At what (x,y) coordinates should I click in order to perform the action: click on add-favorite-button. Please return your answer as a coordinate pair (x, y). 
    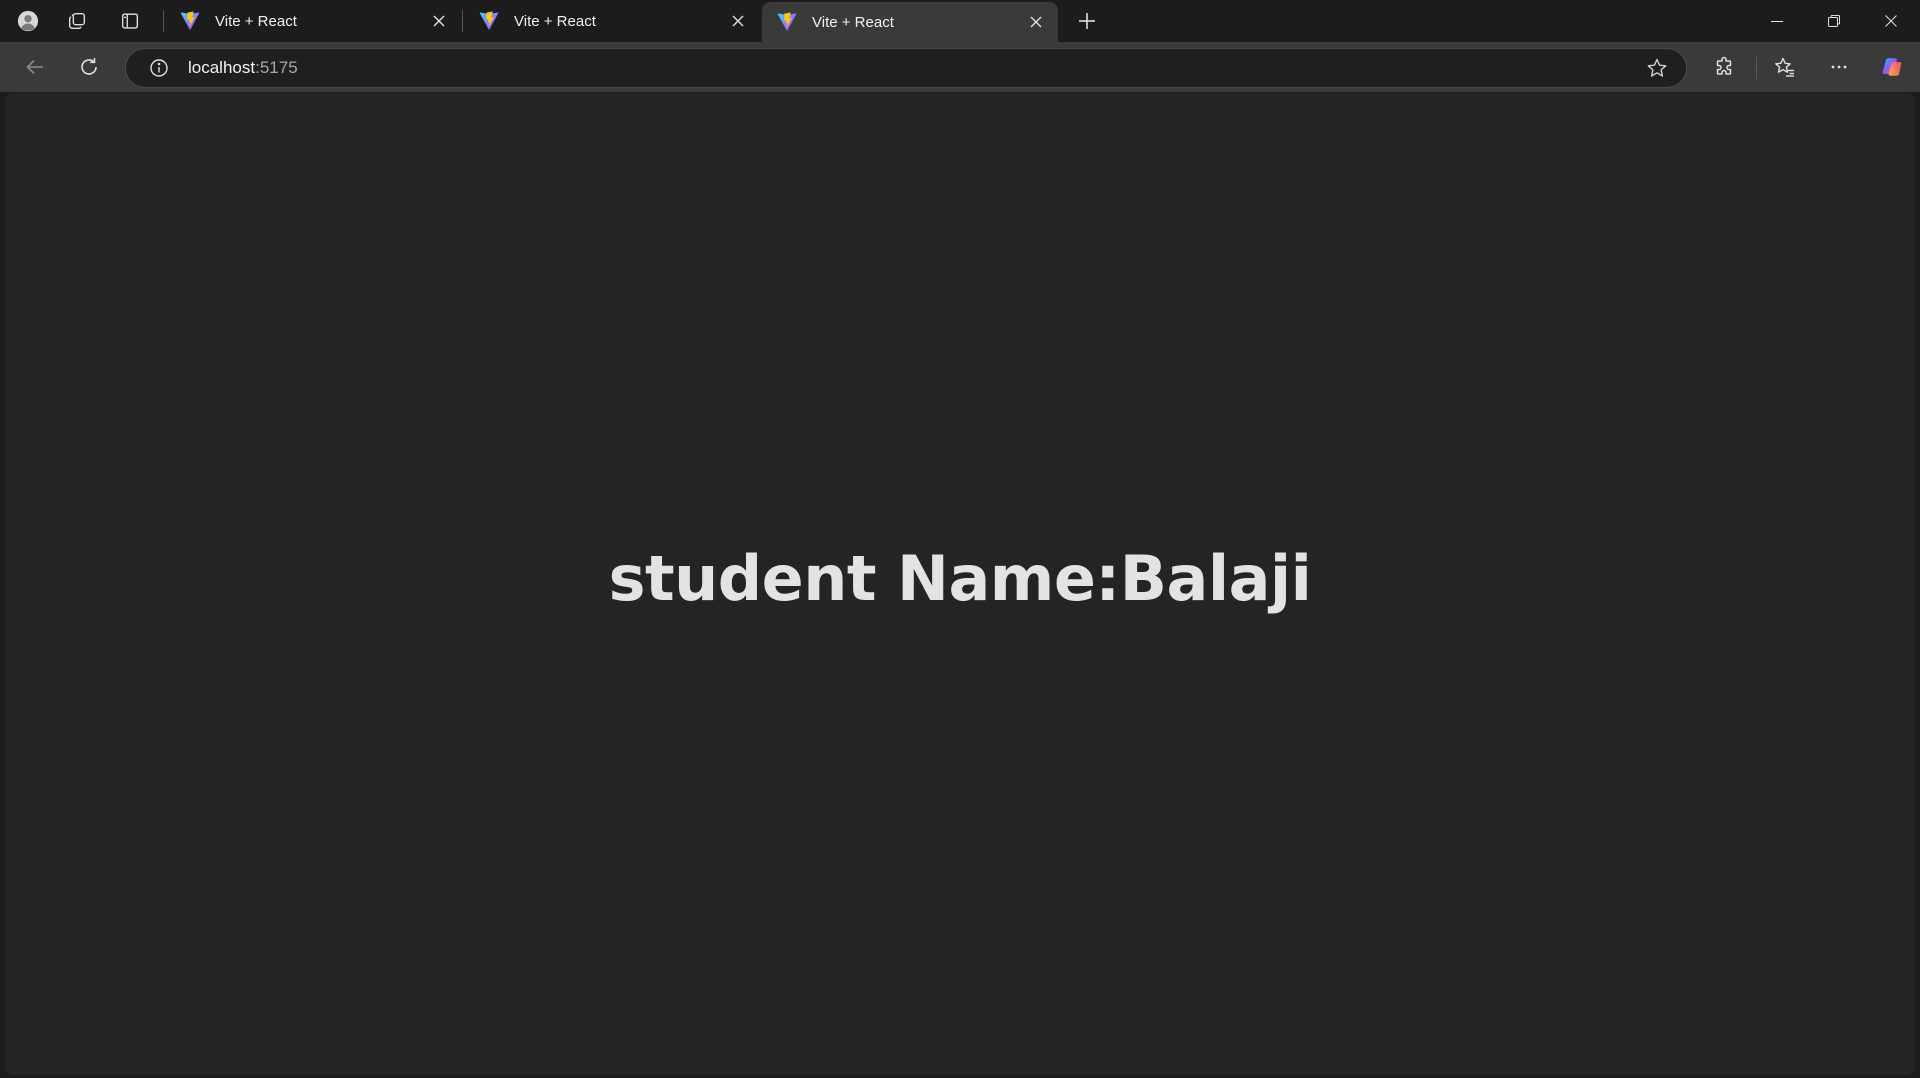
    Looking at the image, I should click on (1657, 68).